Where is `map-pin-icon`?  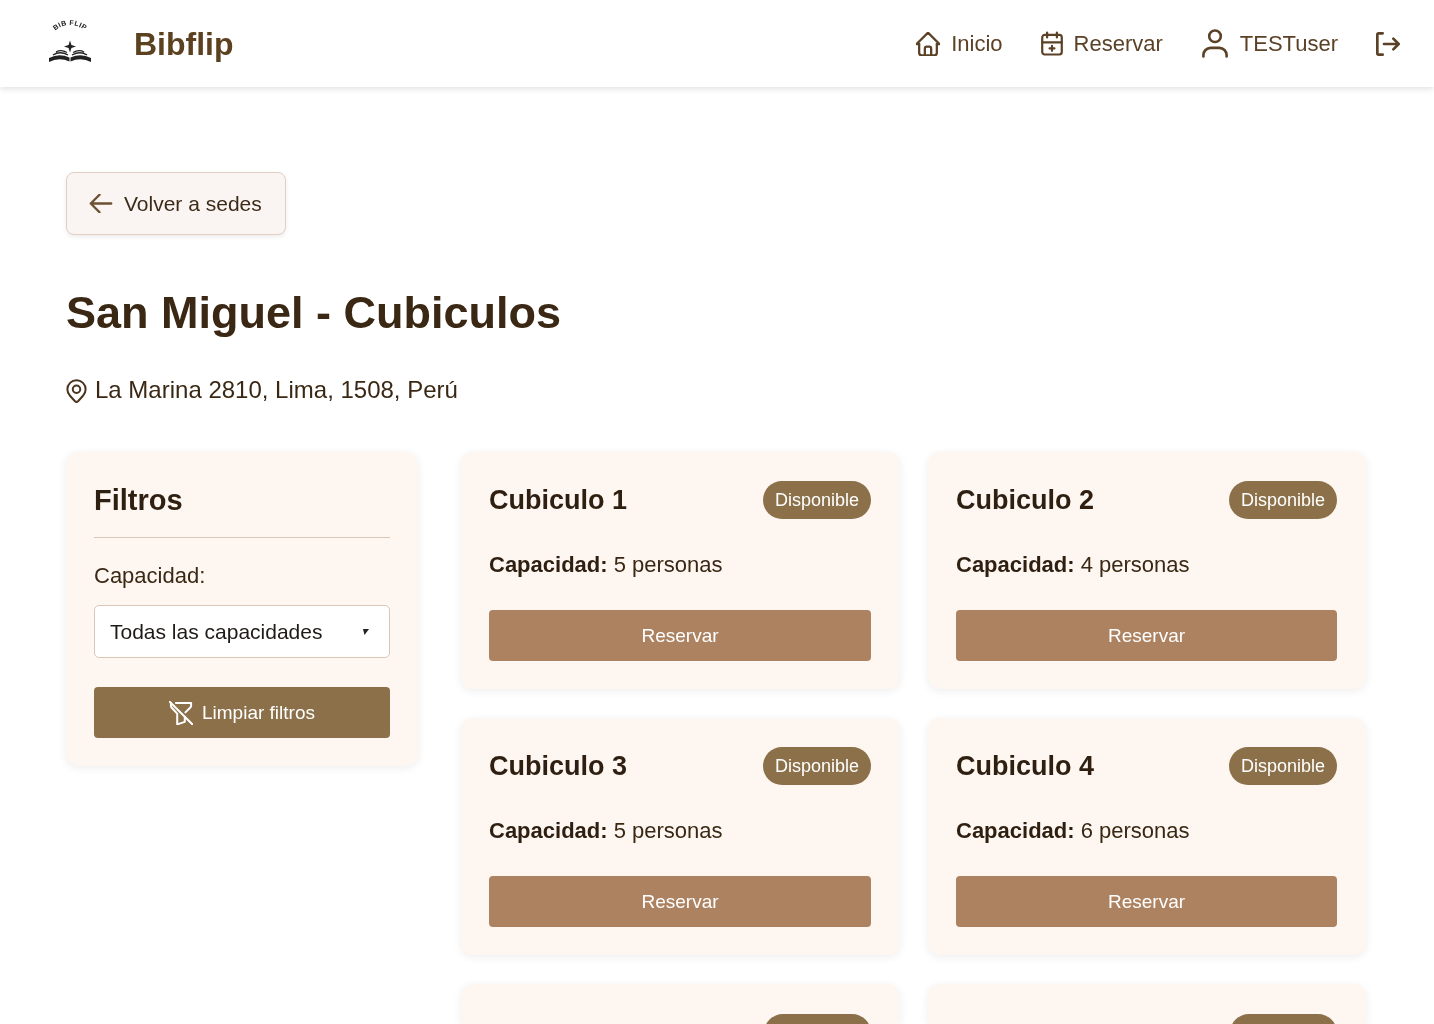
map-pin-icon is located at coordinates (76, 390).